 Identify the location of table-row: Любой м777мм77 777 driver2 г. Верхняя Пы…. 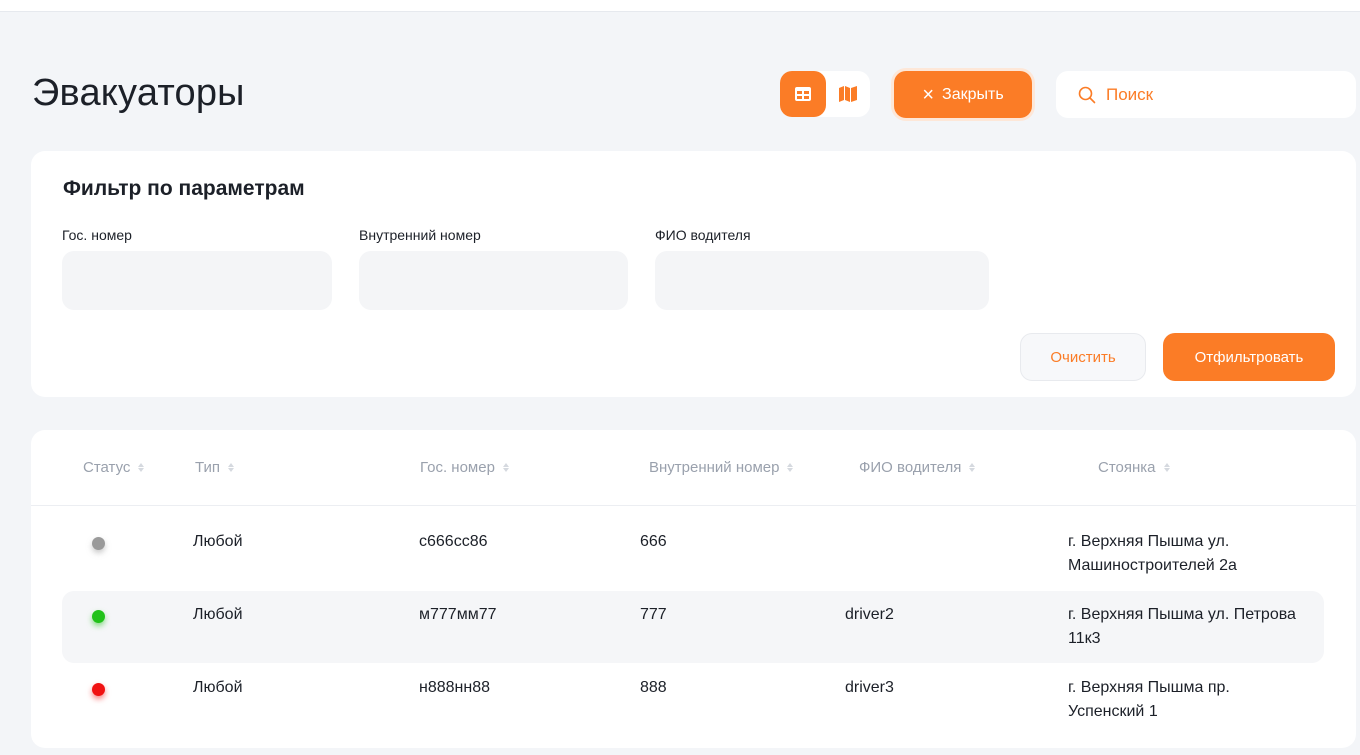
(693, 627).